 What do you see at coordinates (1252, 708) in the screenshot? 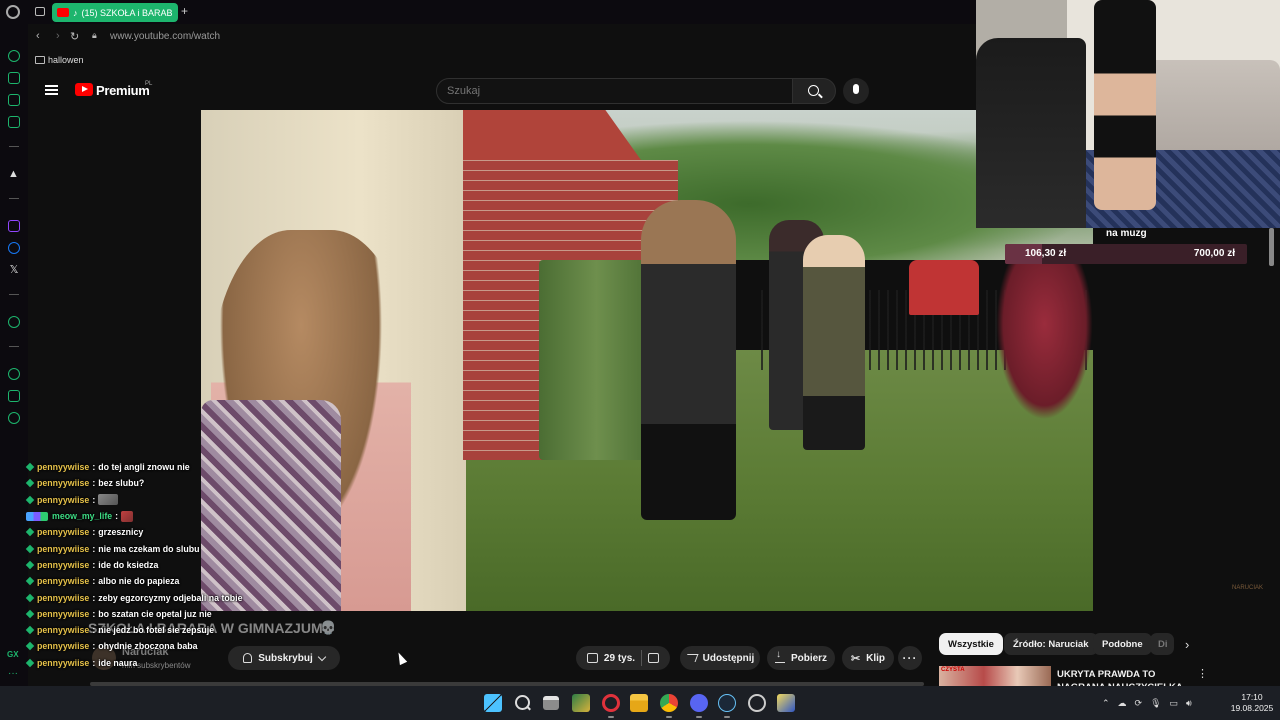
I see `clock-date: 19.08.2025` at bounding box center [1252, 708].